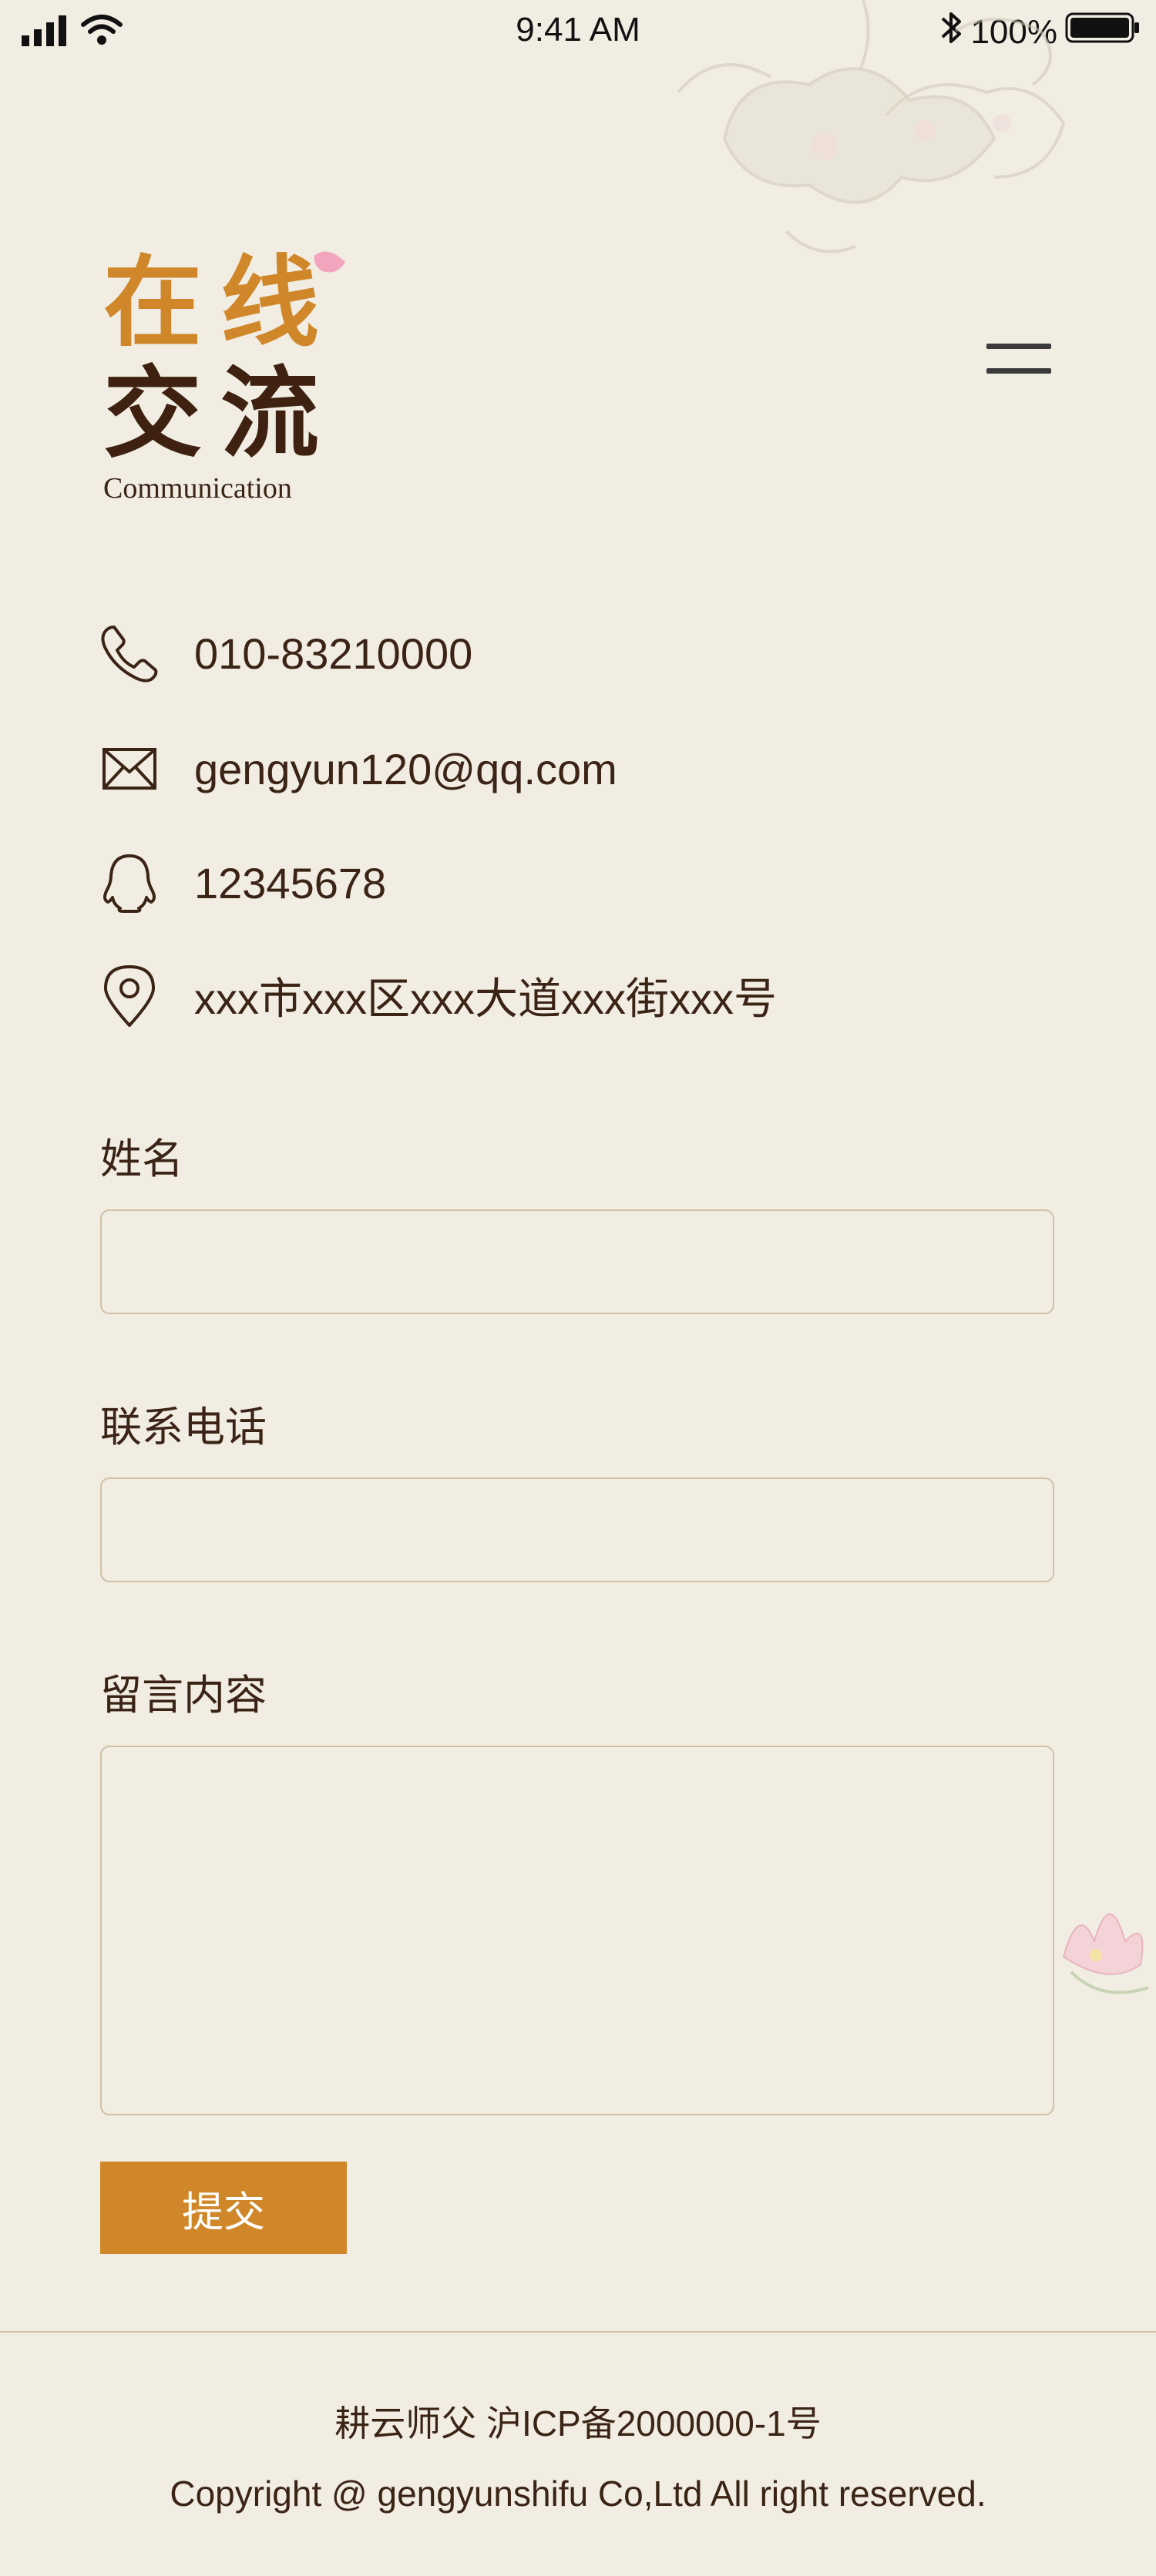 The width and height of the screenshot is (1156, 2576). What do you see at coordinates (141, 1159) in the screenshot?
I see `name-label: 姓名` at bounding box center [141, 1159].